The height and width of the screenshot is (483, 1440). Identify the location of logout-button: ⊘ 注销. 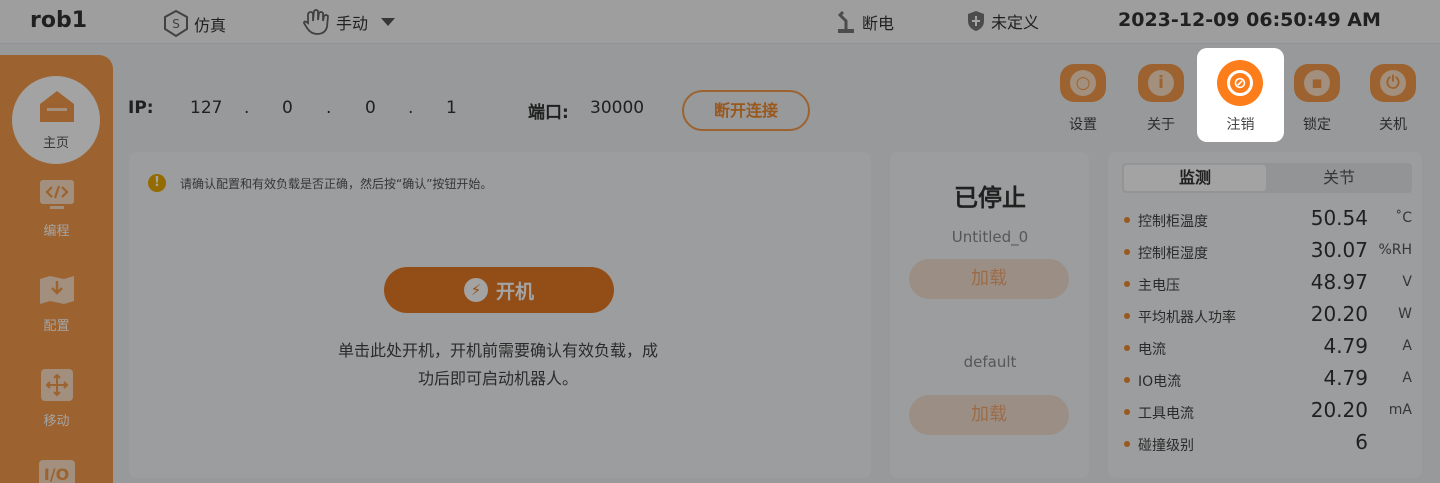
(1240, 95).